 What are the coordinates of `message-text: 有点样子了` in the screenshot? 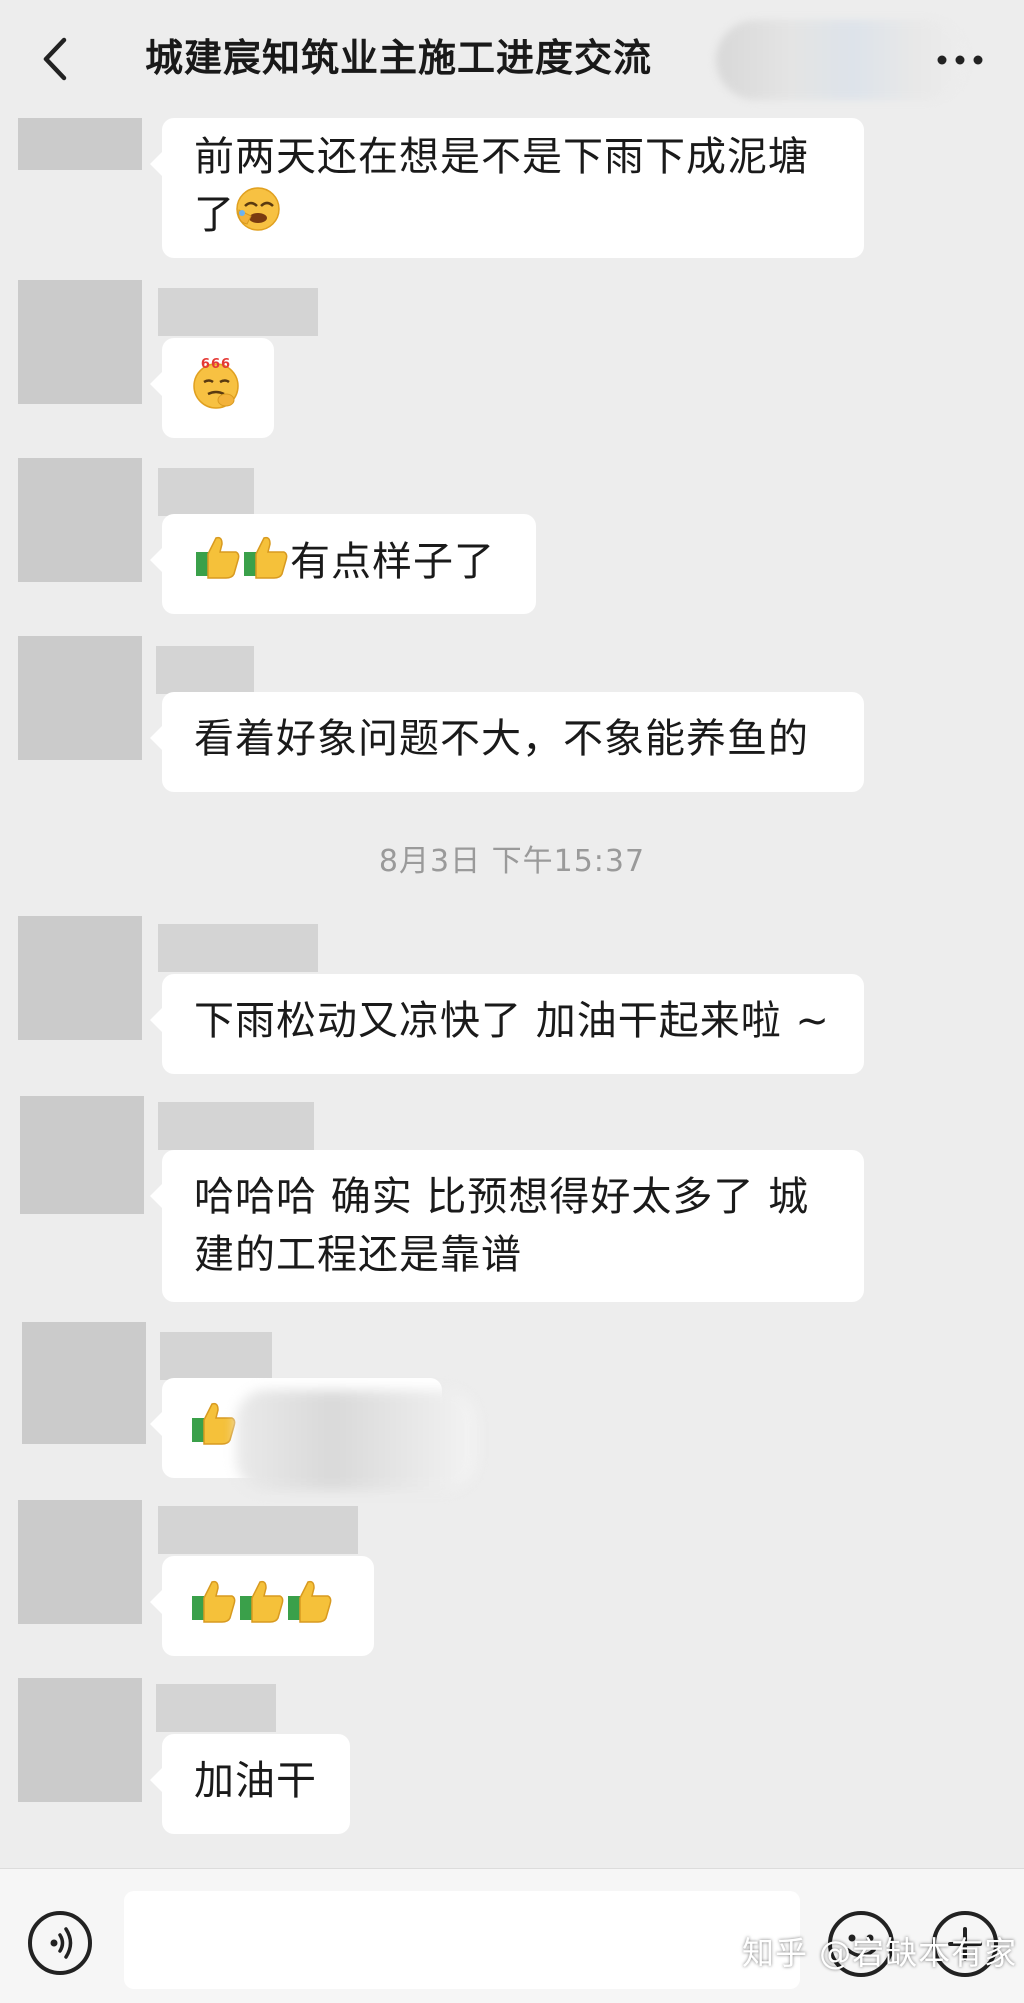 It's located at (392, 562).